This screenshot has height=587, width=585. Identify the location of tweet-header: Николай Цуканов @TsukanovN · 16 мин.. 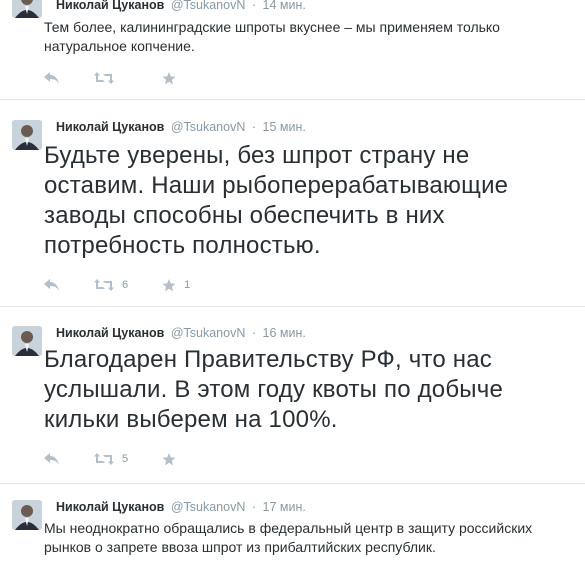
(181, 333).